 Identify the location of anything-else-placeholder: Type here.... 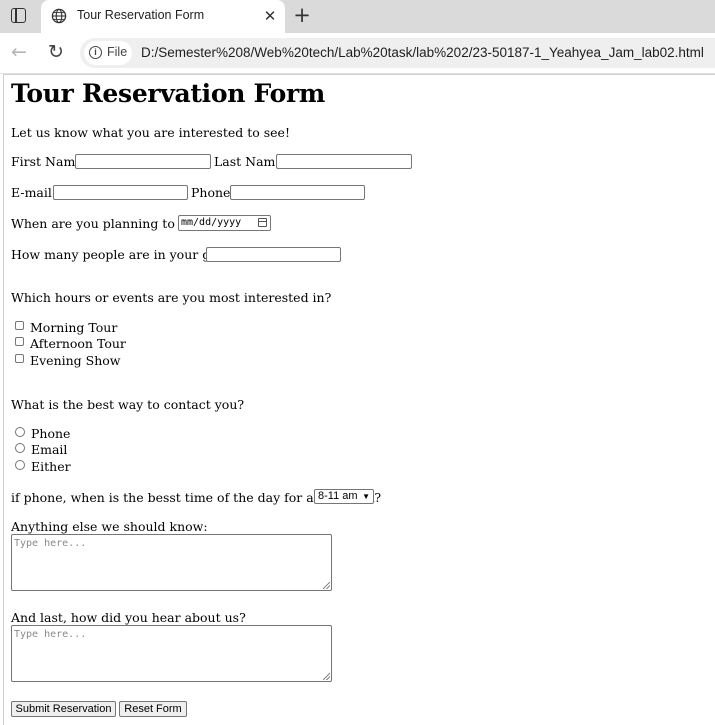
(50, 543).